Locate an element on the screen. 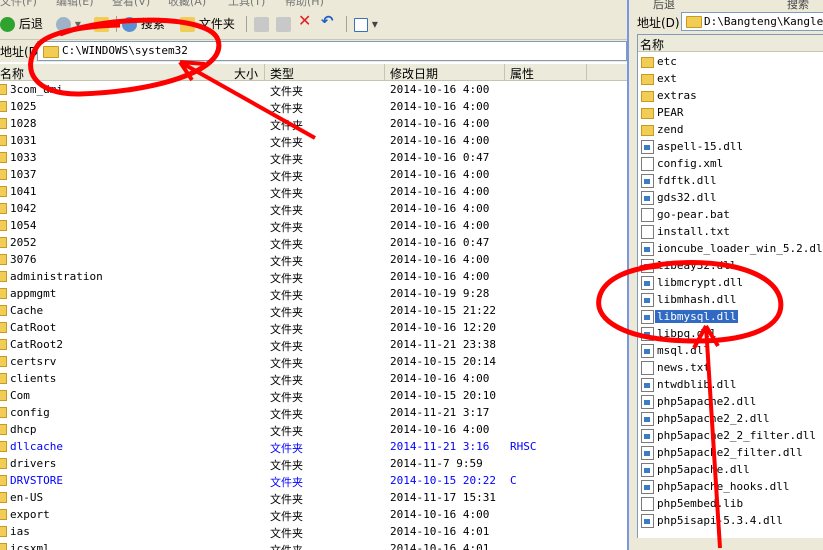 This screenshot has height=550, width=823. list-item: PEAR is located at coordinates (730, 112).